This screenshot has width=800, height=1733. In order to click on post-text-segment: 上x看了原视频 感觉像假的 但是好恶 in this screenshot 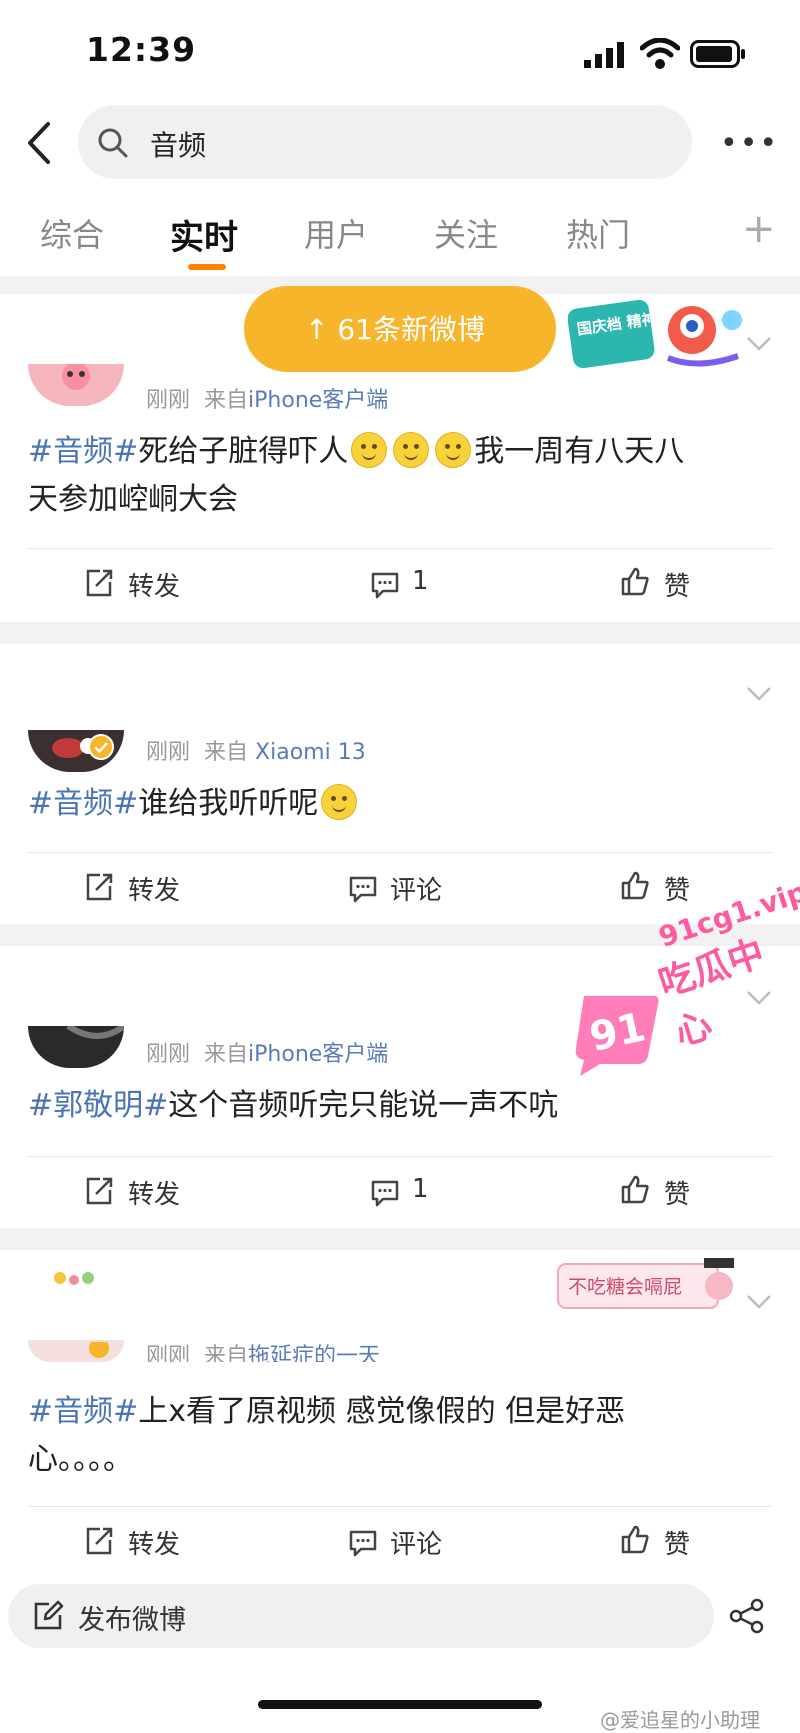, I will do `click(382, 1411)`.